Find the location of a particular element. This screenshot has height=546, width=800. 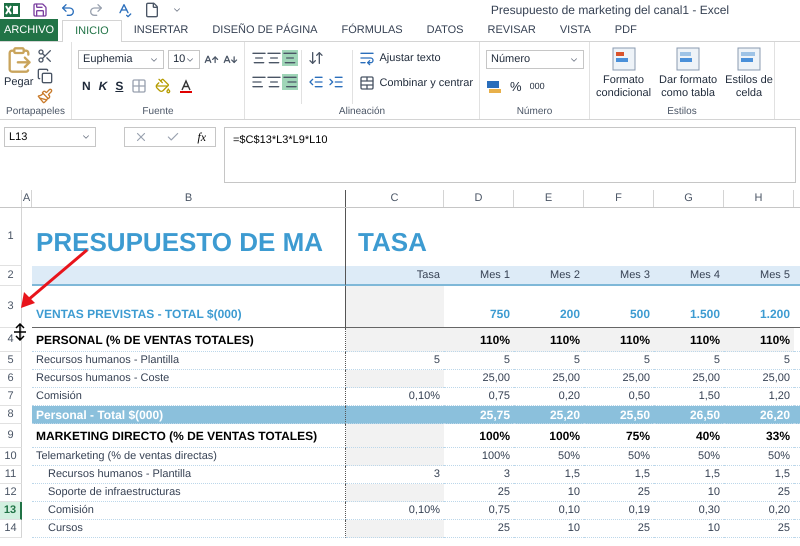

row-header: 4 is located at coordinates (11, 340).